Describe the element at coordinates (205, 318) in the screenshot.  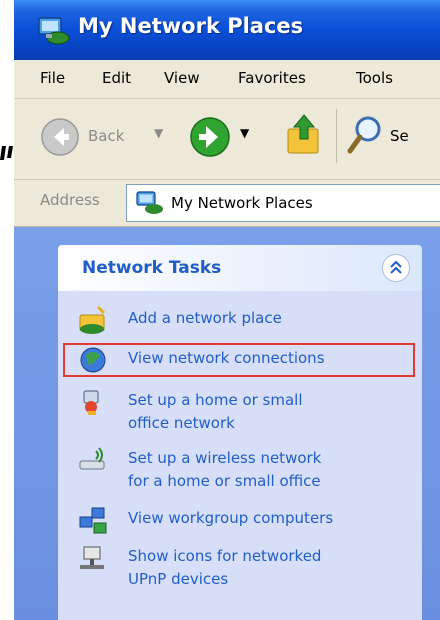
I see `task-label: Add a network place` at that location.